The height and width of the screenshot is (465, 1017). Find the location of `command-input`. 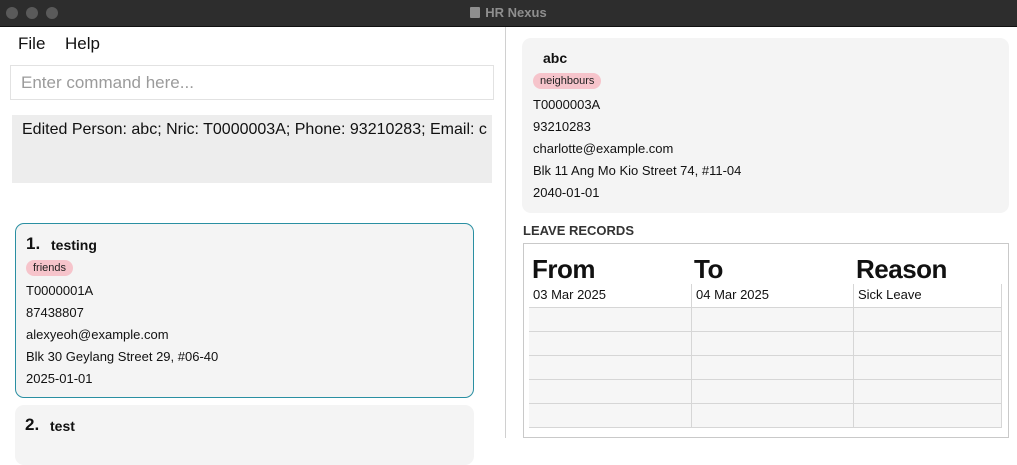

command-input is located at coordinates (252, 82).